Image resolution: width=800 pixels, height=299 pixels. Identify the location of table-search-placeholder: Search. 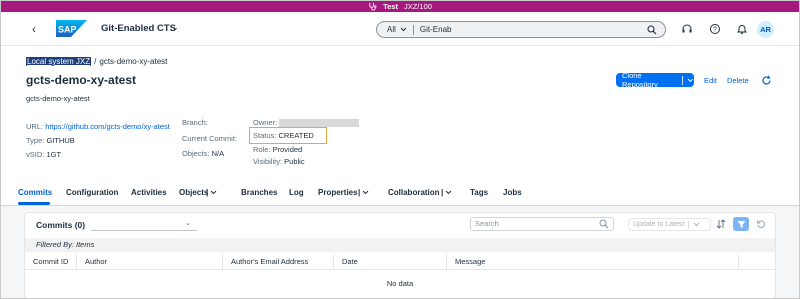
(487, 223).